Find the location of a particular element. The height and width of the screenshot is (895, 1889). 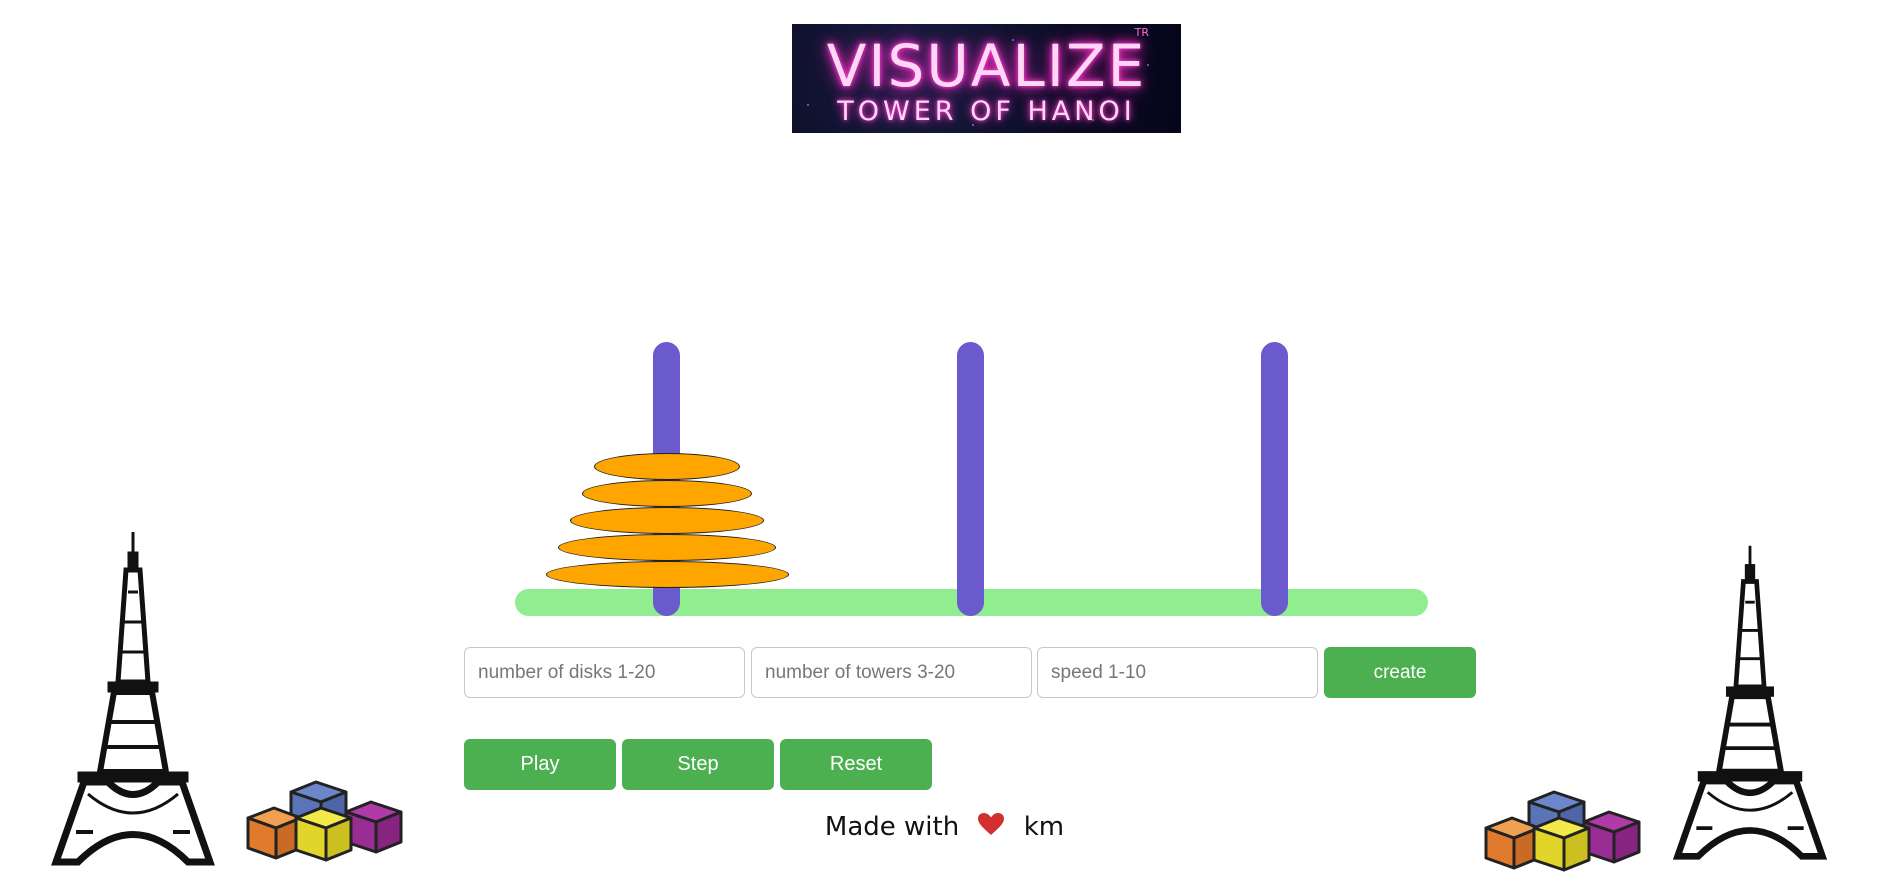

heart-icon is located at coordinates (991, 827).